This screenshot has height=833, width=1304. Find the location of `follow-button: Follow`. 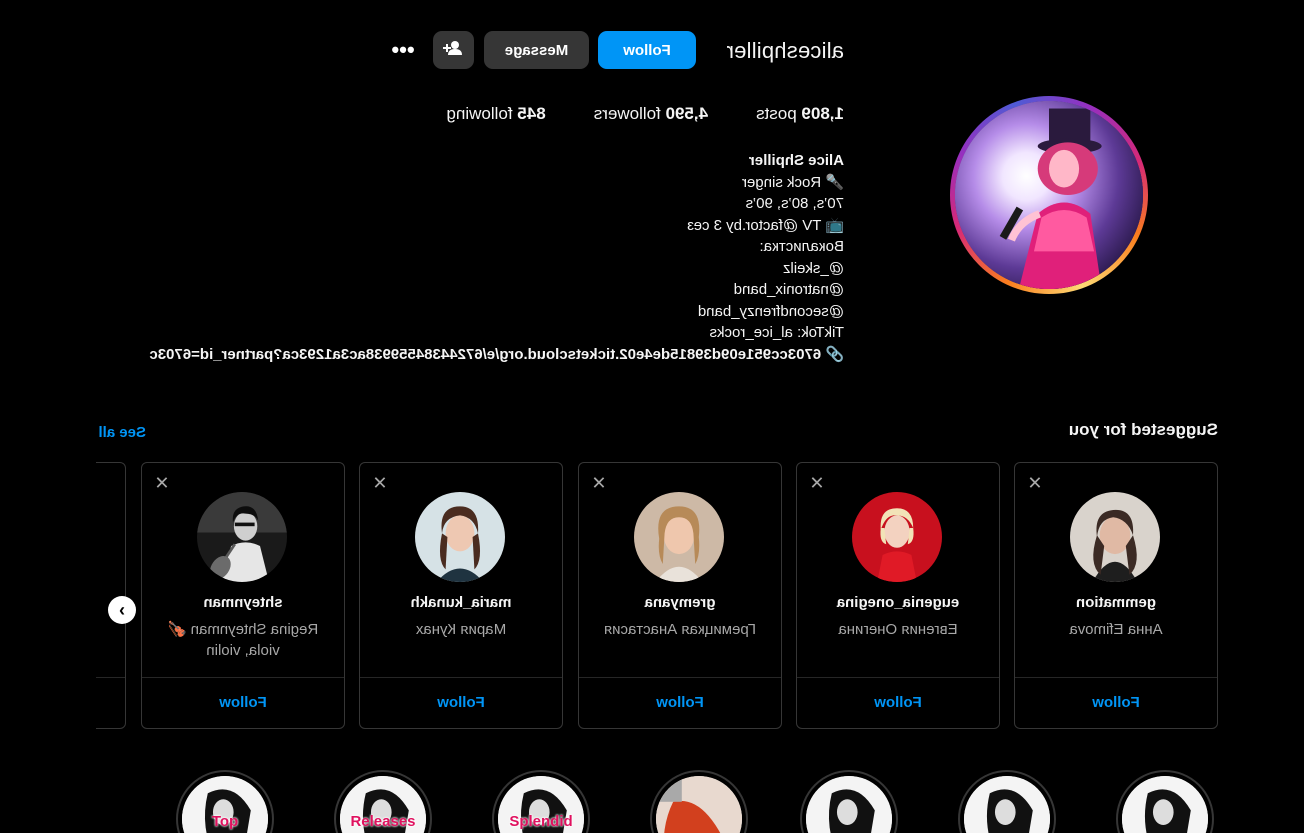

follow-button: Follow is located at coordinates (647, 50).